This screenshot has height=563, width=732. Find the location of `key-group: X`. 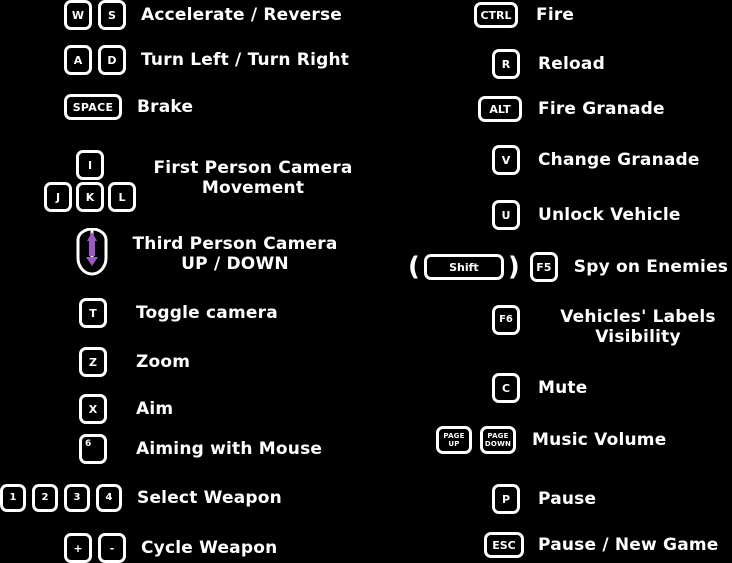

key-group: X is located at coordinates (93, 409).